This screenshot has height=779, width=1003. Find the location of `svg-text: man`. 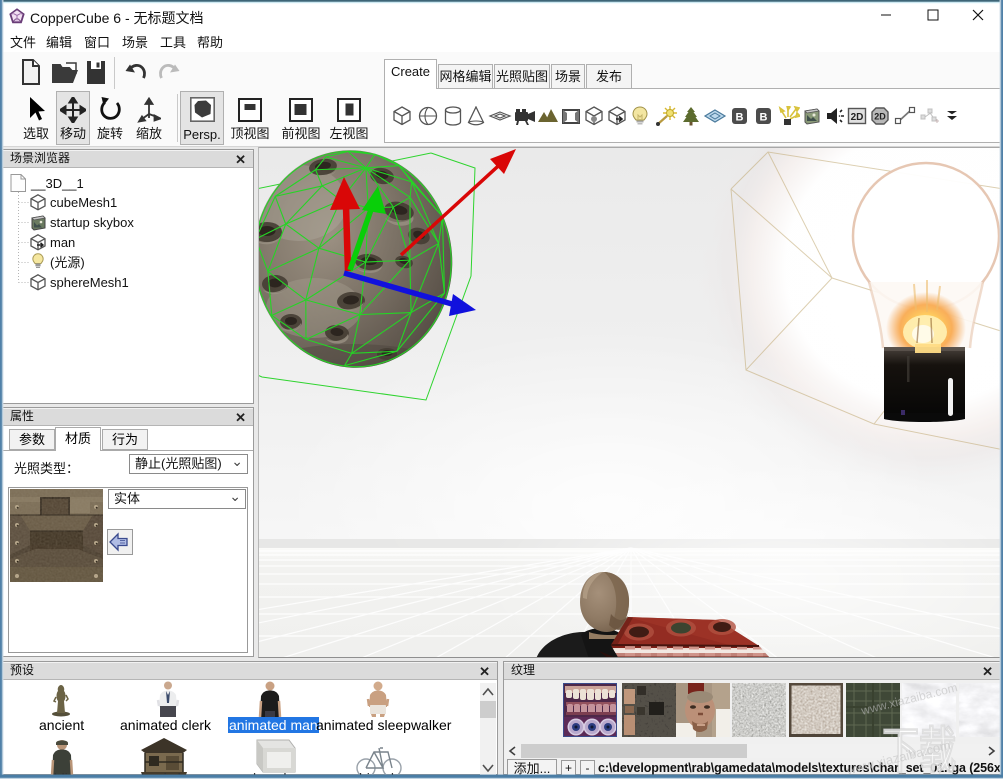

svg-text: man is located at coordinates (62, 242).